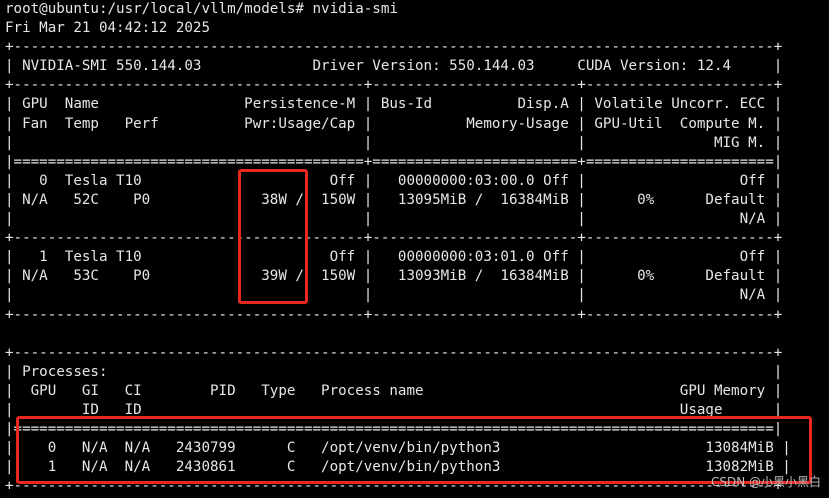 The image size is (829, 498). I want to click on timestamp-line: Fri Mar 21 04:42:12 2025, so click(107, 28).